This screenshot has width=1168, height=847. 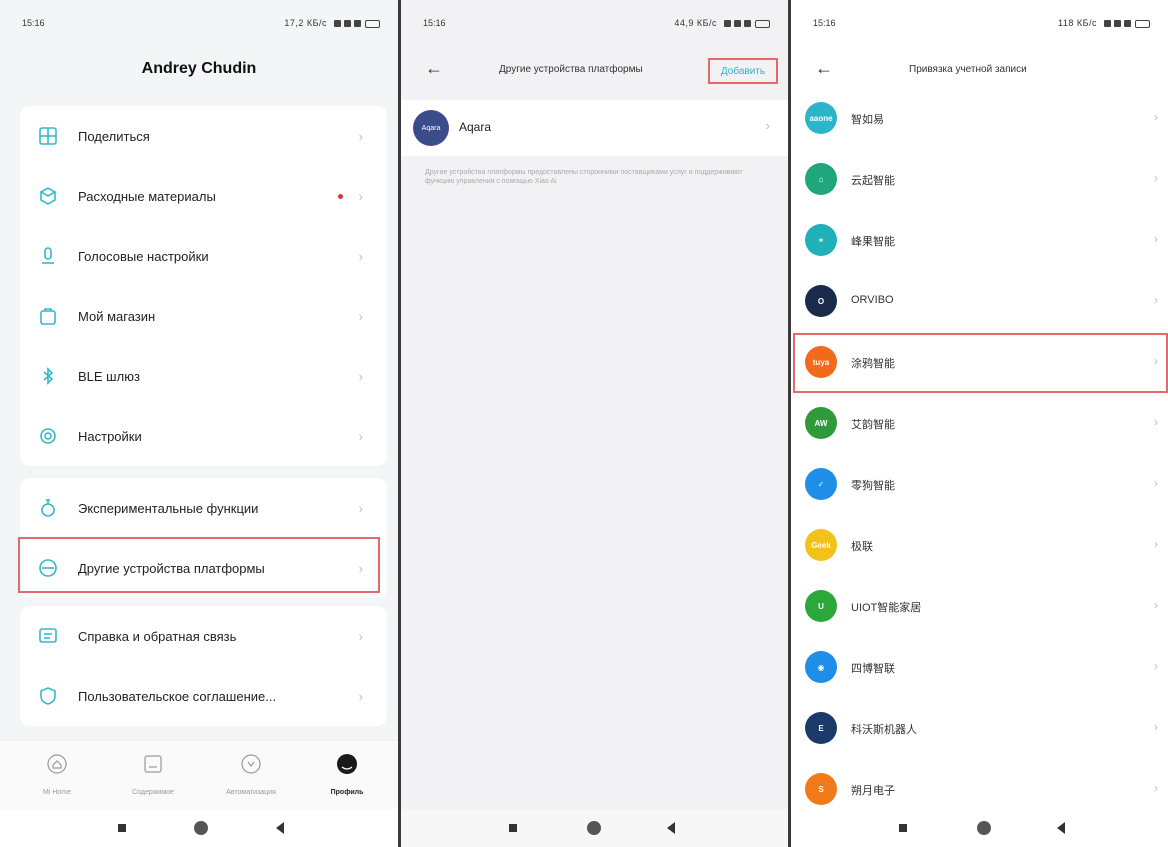 I want to click on menu-item-label: Поделиться, so click(x=114, y=136).